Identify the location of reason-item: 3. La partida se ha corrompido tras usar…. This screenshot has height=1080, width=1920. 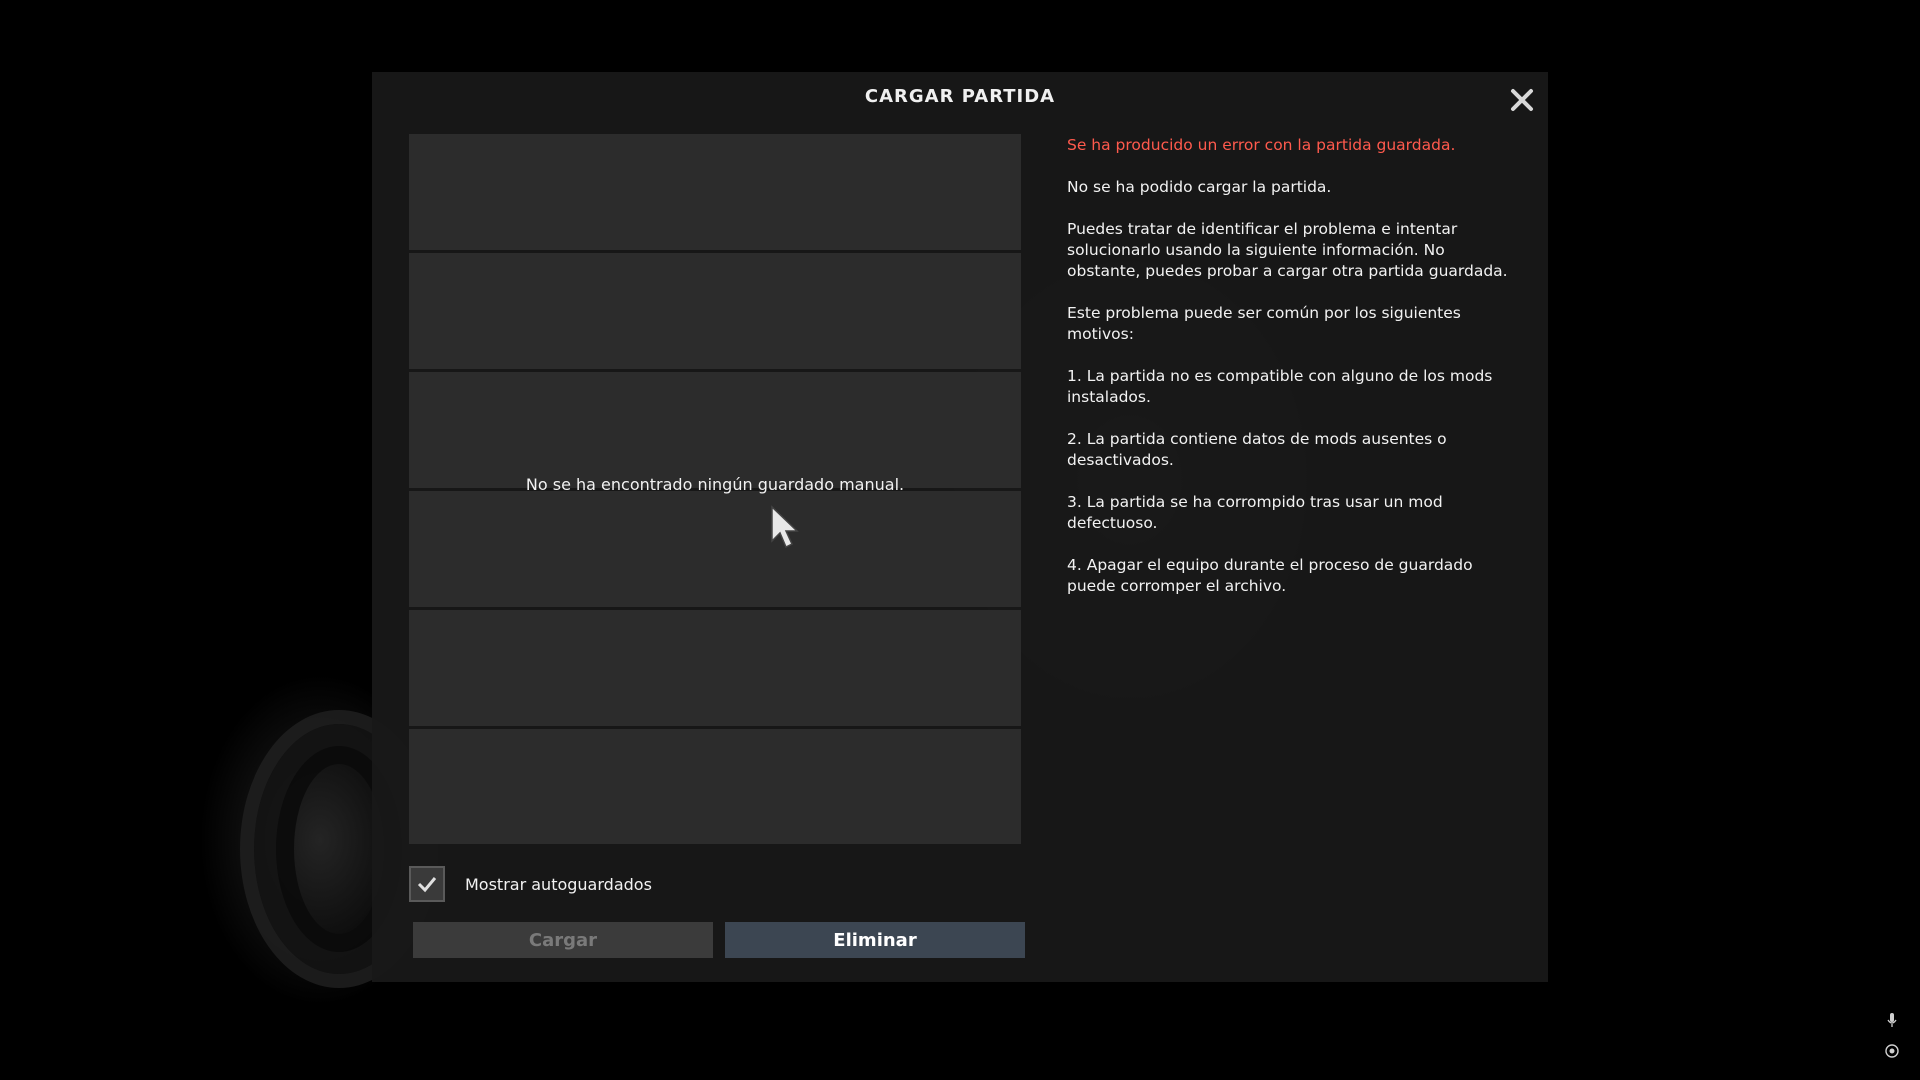
(1255, 512).